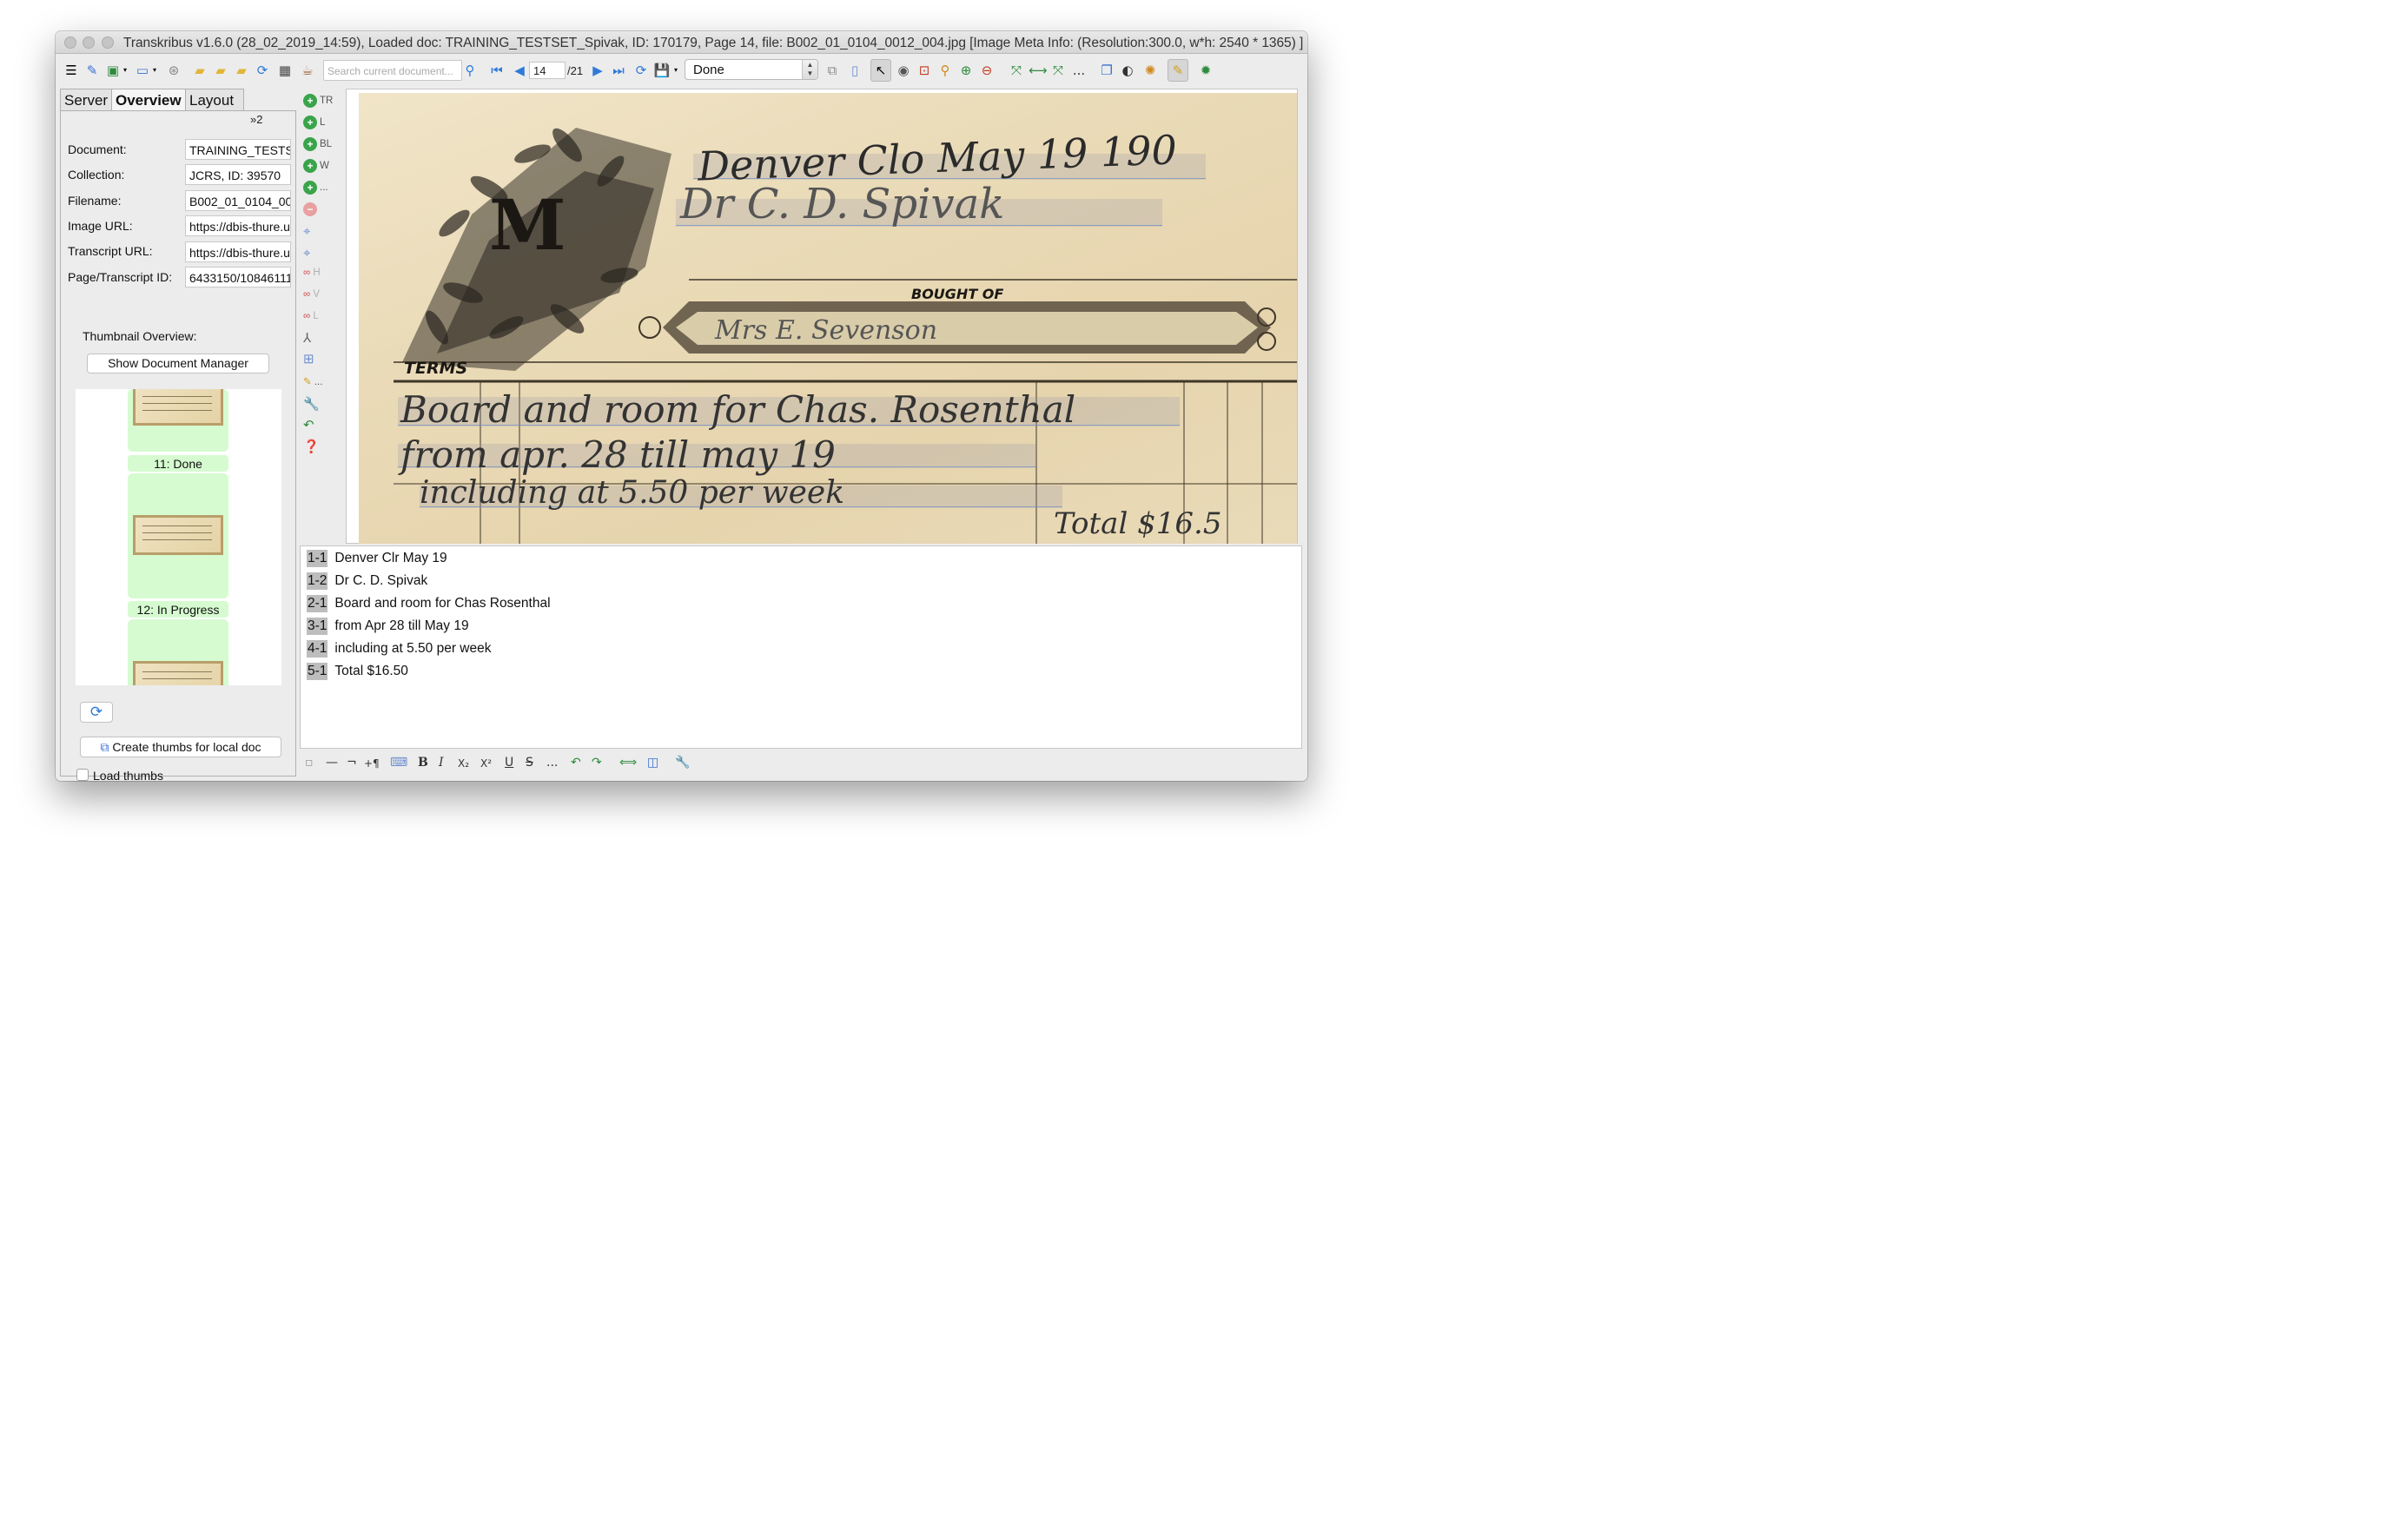 The width and height of the screenshot is (2408, 1520). Describe the element at coordinates (1150, 70) in the screenshot. I see `palette-icon: ✺` at that location.